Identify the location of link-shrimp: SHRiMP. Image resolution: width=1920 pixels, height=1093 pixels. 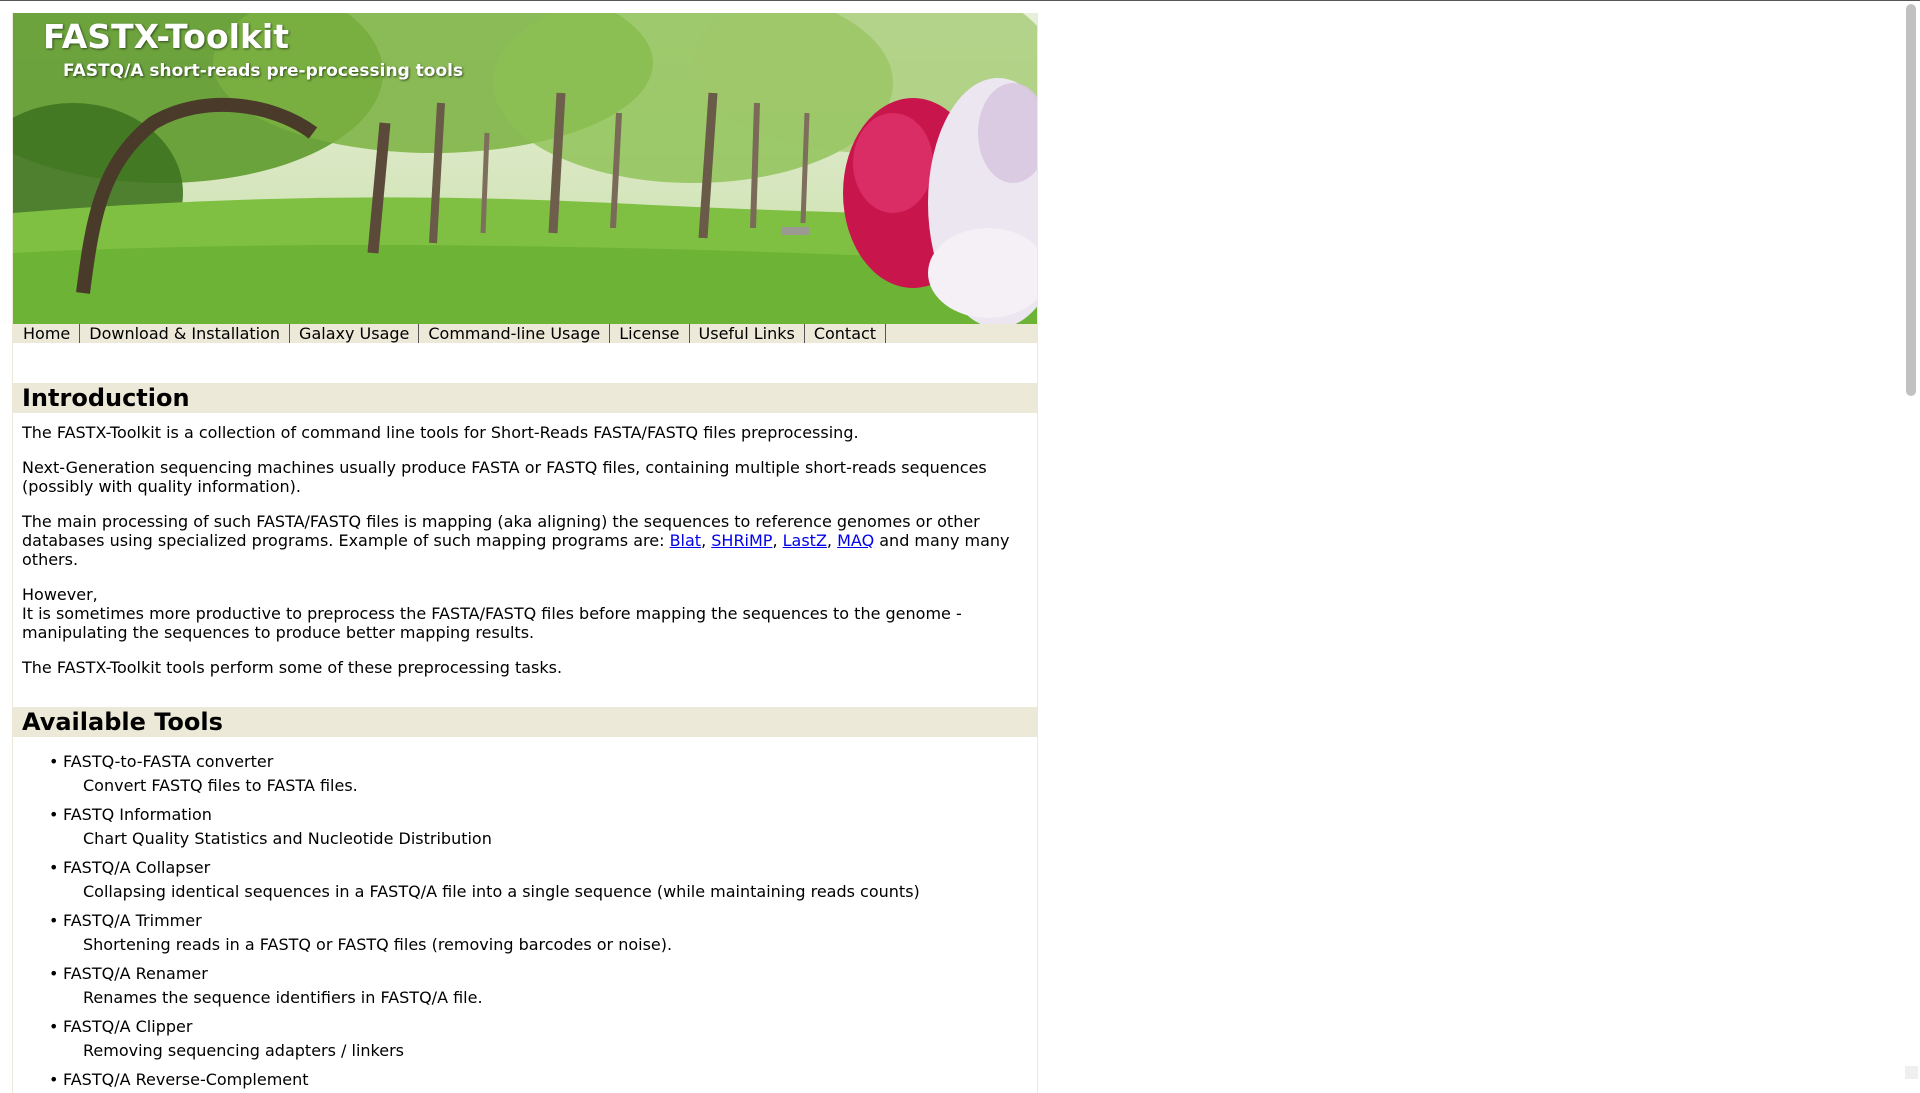
(741, 540).